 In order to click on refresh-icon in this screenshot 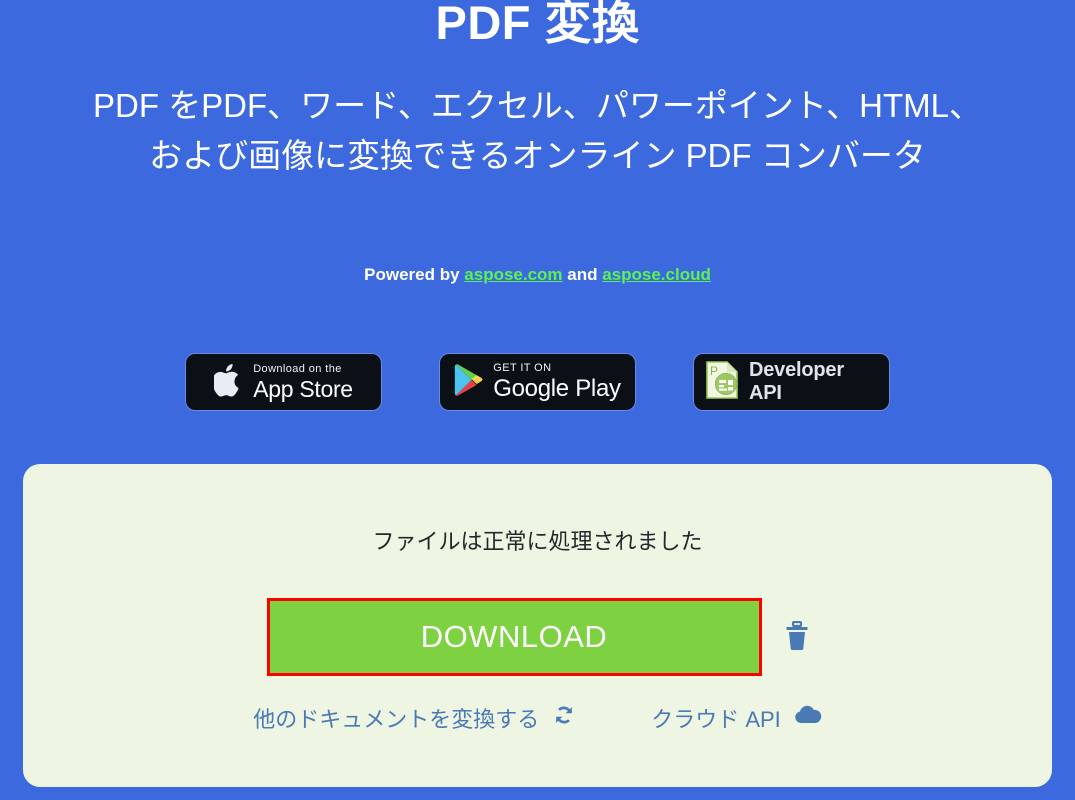, I will do `click(564, 718)`.